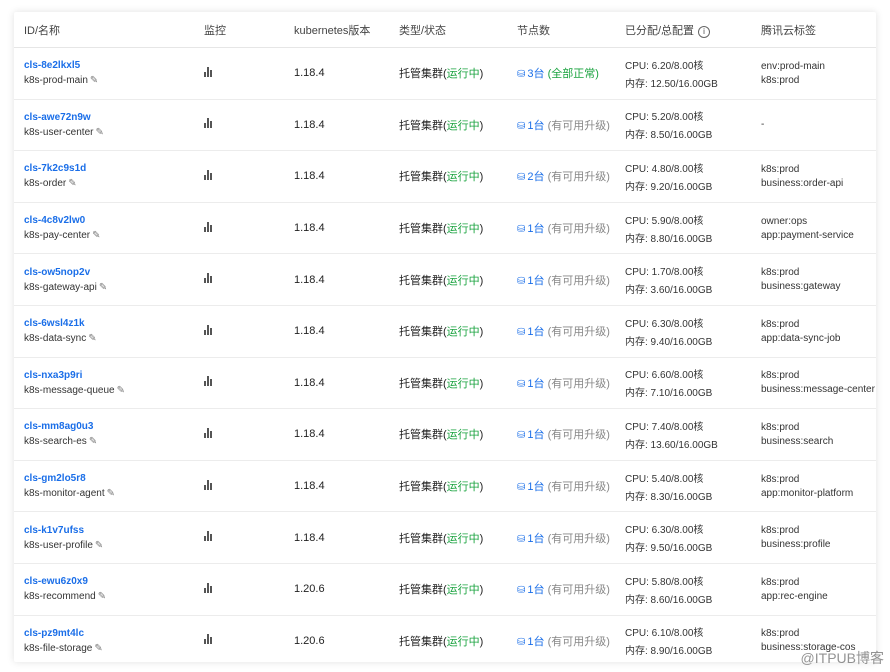 The width and height of the screenshot is (890, 672). I want to click on cluster-id-link: cls-7k2c9s1d, so click(109, 168).